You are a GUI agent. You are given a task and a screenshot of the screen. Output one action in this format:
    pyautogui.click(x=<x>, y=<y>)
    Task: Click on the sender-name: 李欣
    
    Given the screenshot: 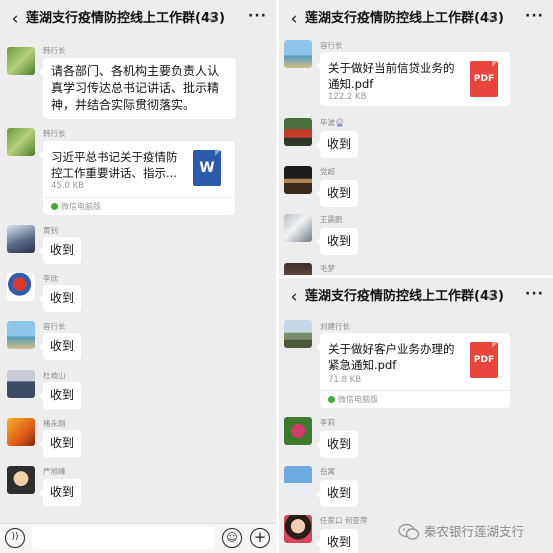 What is the action you would take?
    pyautogui.click(x=50, y=278)
    